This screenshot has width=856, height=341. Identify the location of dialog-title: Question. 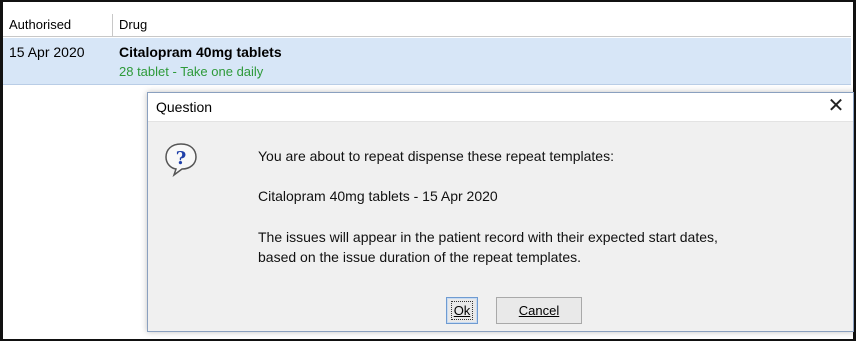
(184, 107).